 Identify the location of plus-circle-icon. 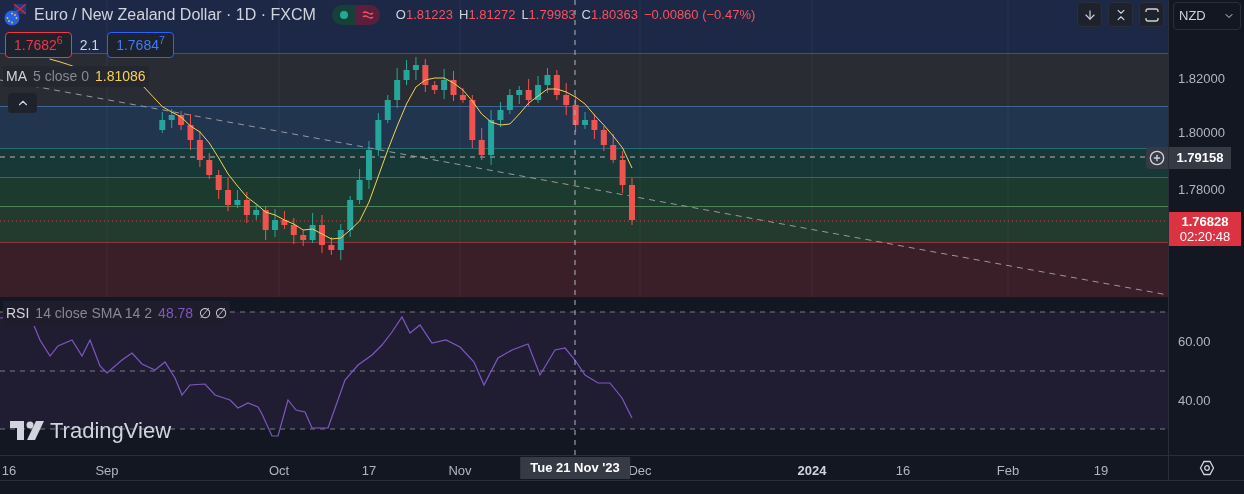
(1157, 158).